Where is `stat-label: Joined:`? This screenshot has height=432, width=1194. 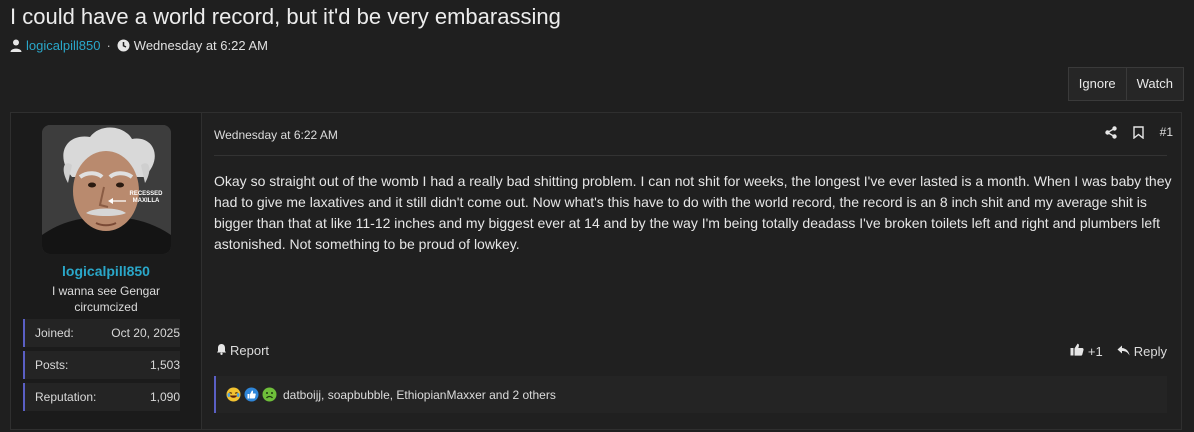
stat-label: Joined: is located at coordinates (54, 333).